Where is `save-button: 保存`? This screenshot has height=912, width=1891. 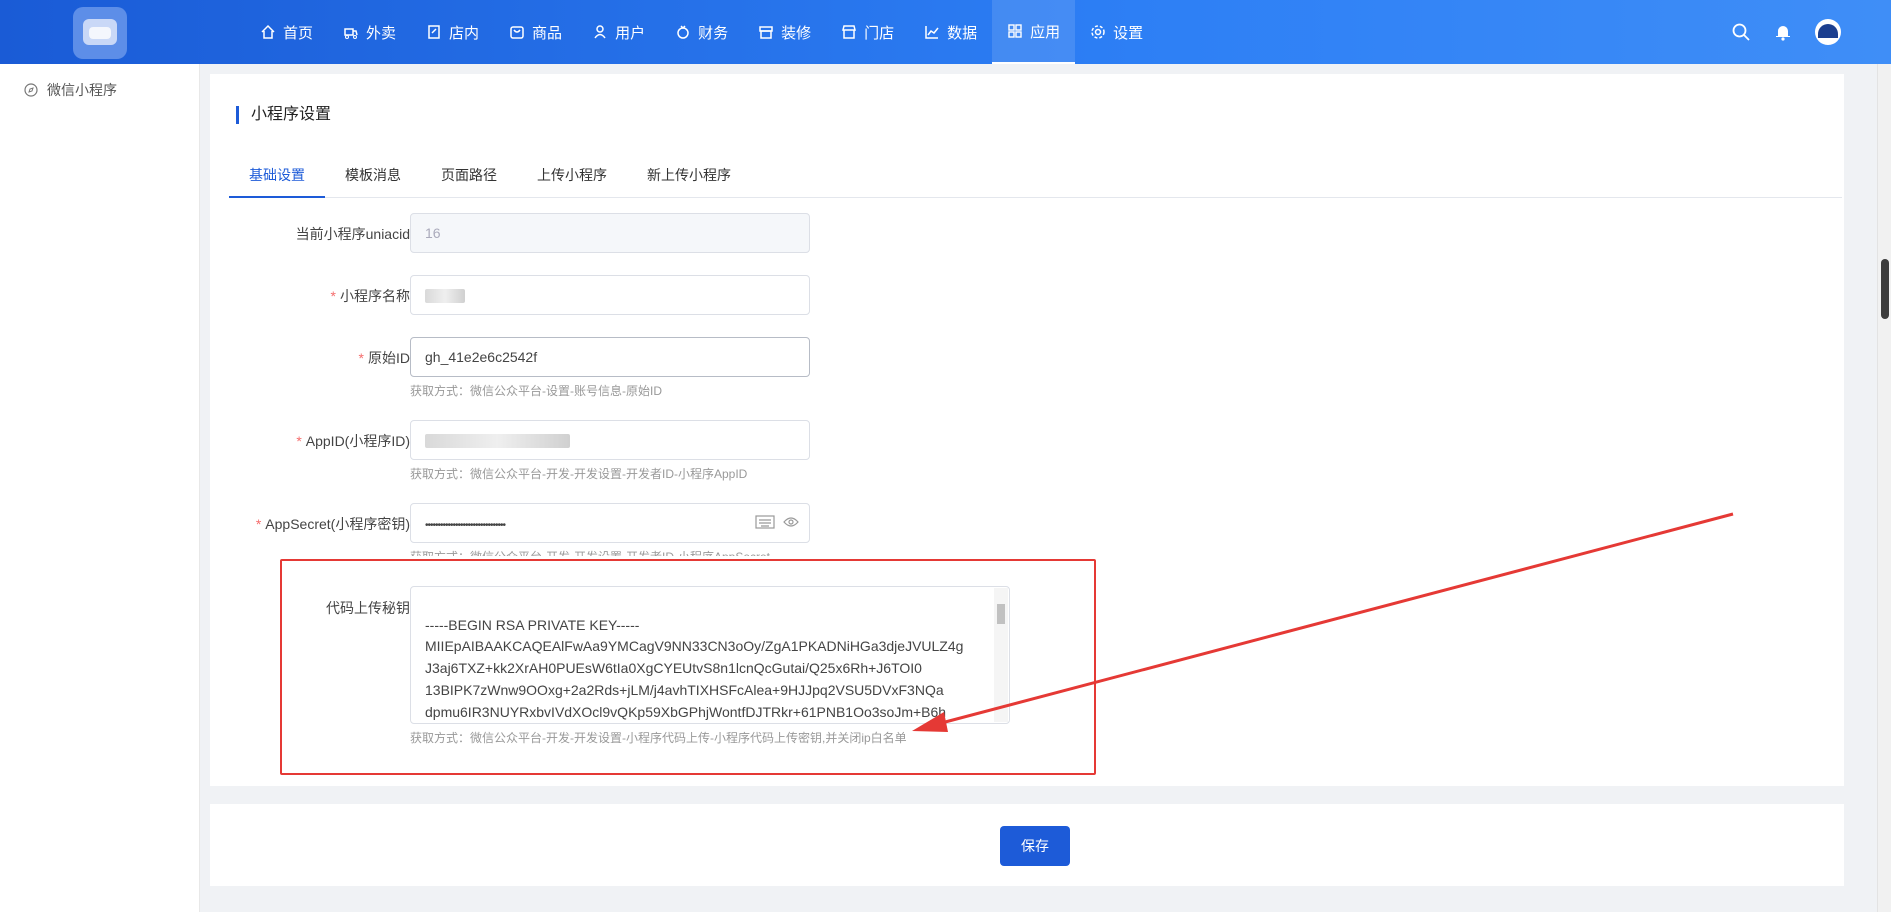
save-button: 保存 is located at coordinates (1035, 846).